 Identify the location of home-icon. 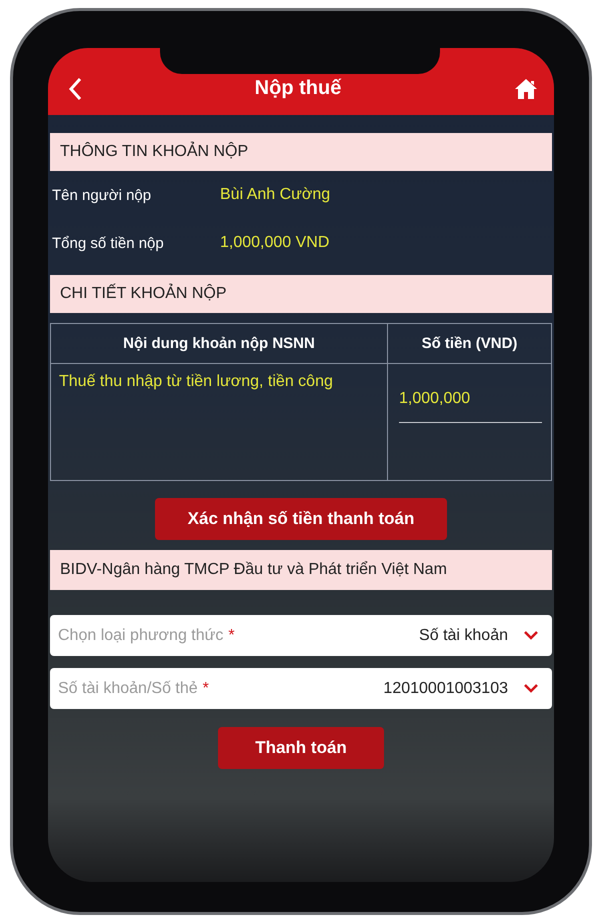
(526, 89).